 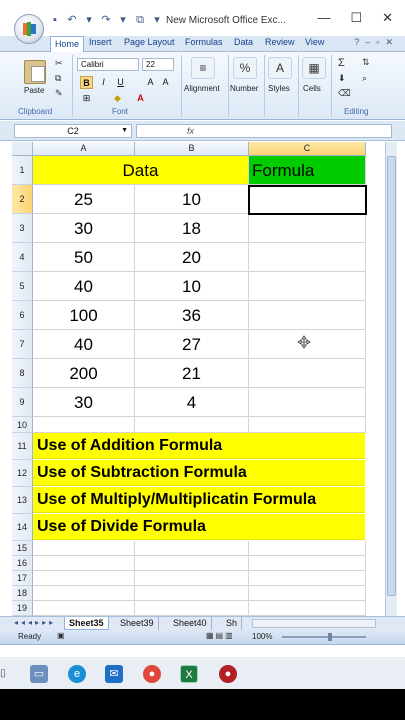 I want to click on shrink-font-icon: A, so click(x=165, y=82).